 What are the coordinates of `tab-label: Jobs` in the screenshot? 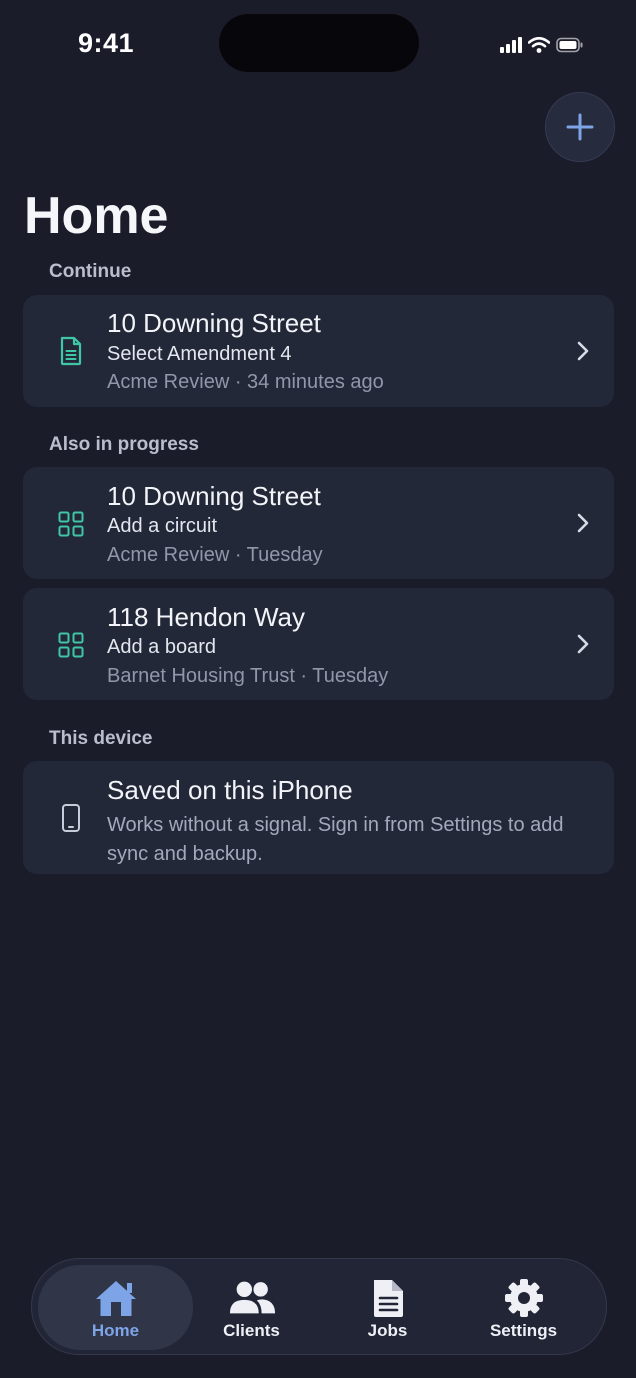 It's located at (387, 1330).